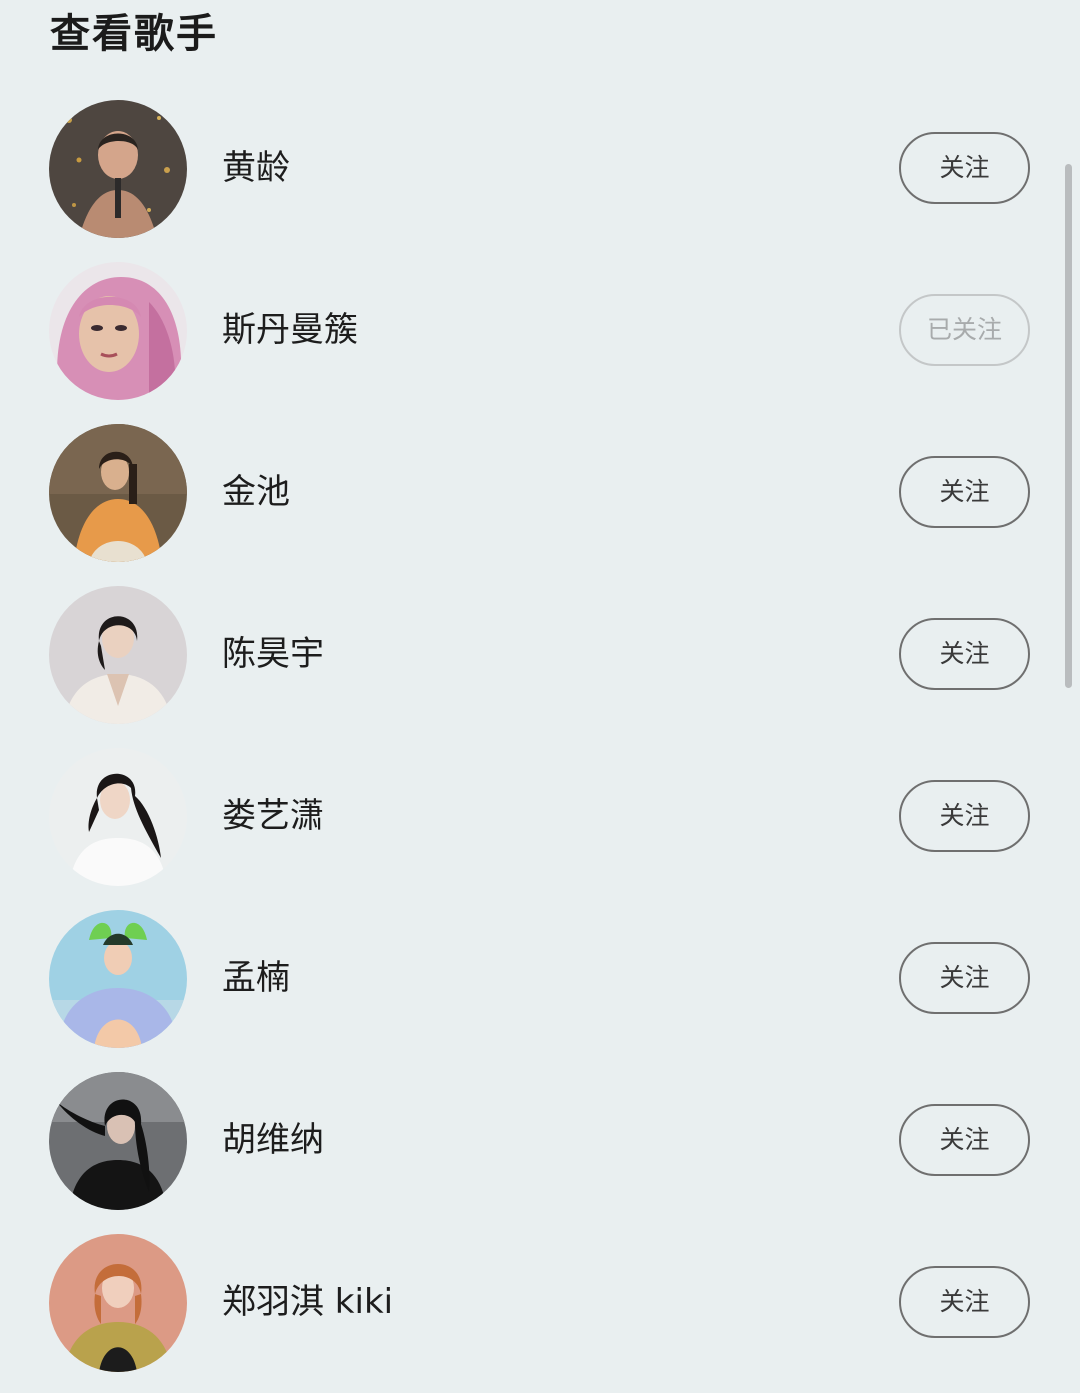 The image size is (1080, 1393). Describe the element at coordinates (290, 330) in the screenshot. I see `singer-name: 斯丹曼簇` at that location.